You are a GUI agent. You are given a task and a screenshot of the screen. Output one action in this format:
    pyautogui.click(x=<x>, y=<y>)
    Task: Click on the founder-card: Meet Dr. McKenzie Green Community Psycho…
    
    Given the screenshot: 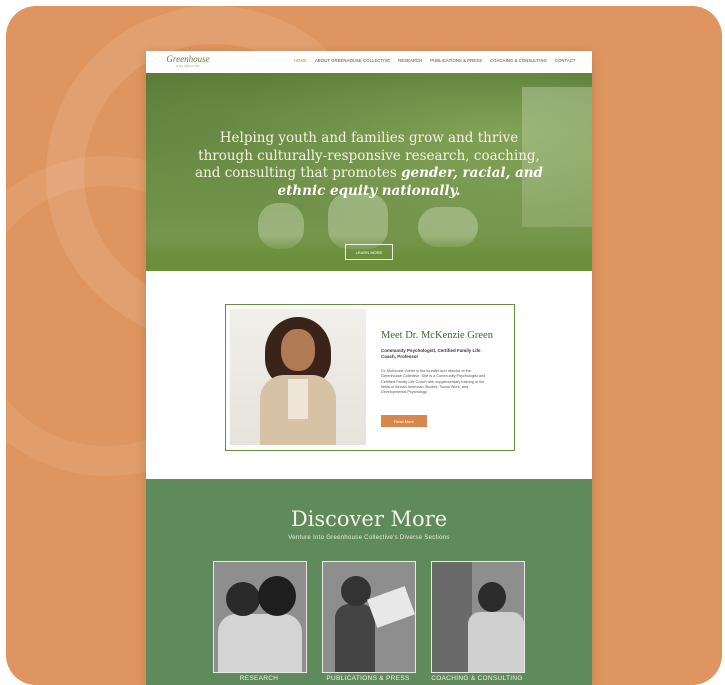 What is the action you would take?
    pyautogui.click(x=370, y=377)
    